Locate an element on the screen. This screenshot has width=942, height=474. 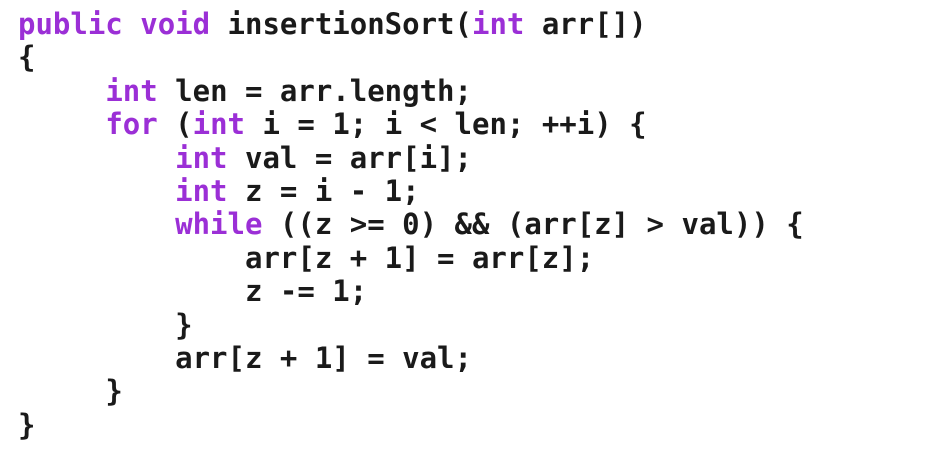
code-text: arr[z + 1] = val; is located at coordinates (323, 357).